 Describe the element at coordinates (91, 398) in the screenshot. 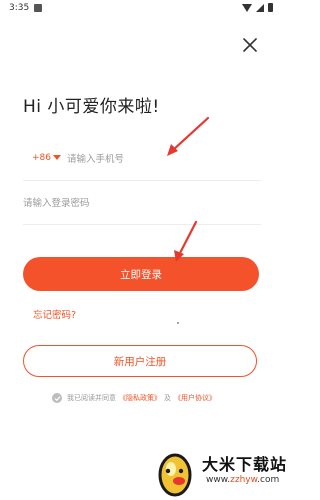

I see `agreement-prefix: 我已阅读并同意` at that location.